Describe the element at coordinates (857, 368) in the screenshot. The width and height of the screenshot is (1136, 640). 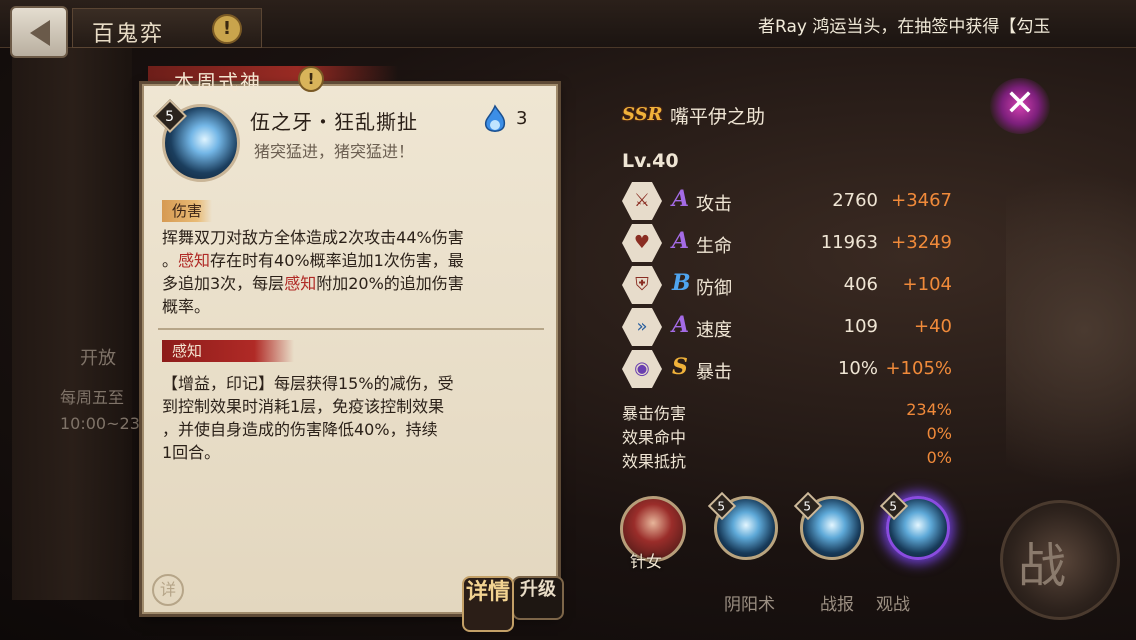
I see `stat-value: 10%` at that location.